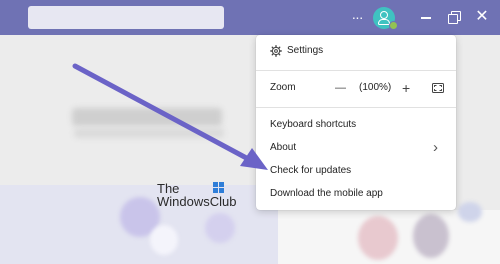 The image size is (500, 264). What do you see at coordinates (384, 15) in the screenshot?
I see `person-icon` at bounding box center [384, 15].